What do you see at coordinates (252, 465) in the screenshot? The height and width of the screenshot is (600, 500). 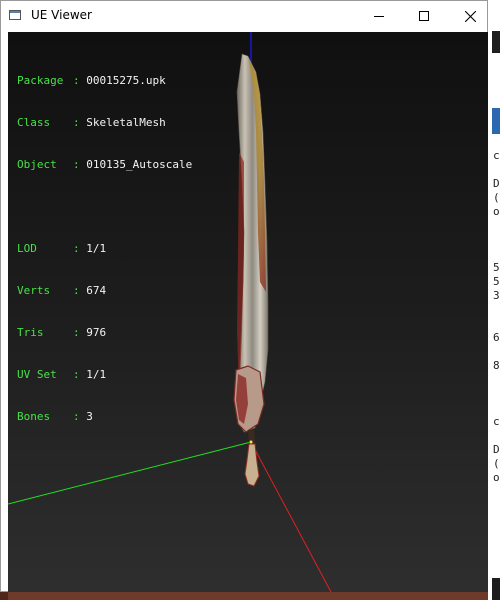 I see `sword-pommel` at bounding box center [252, 465].